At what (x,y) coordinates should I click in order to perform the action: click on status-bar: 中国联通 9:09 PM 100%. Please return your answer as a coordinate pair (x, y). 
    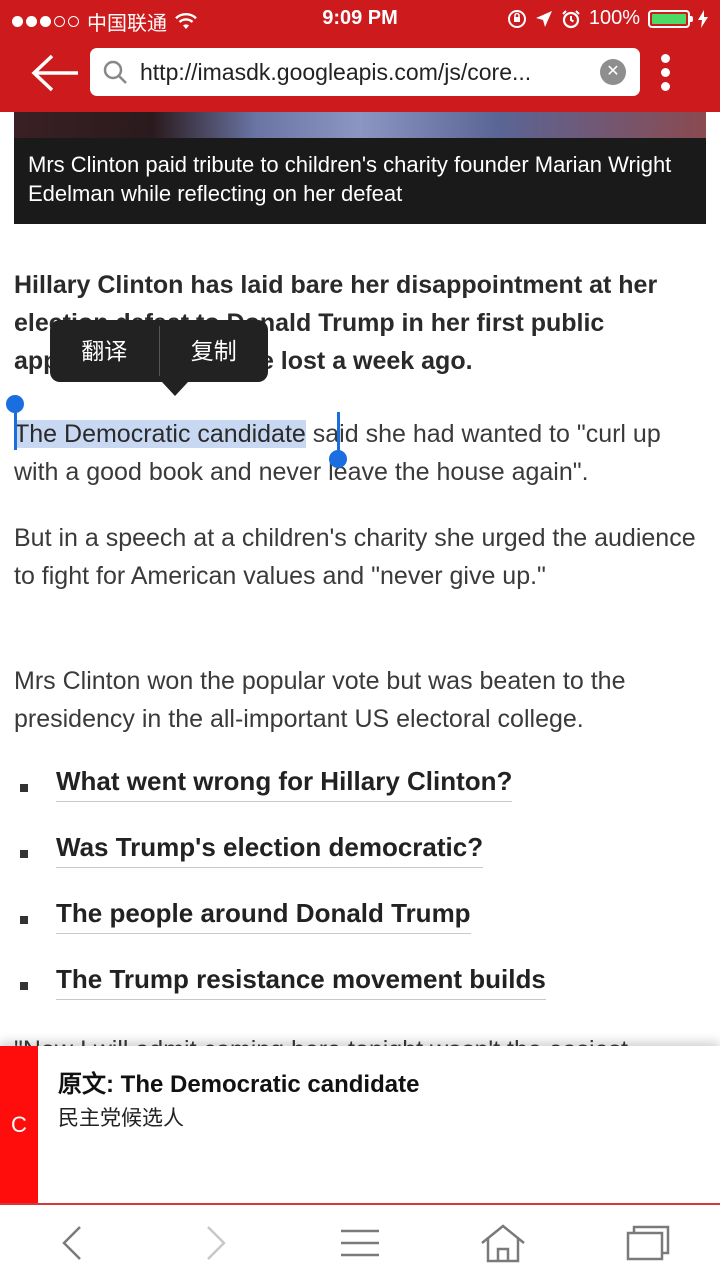
    Looking at the image, I should click on (360, 19).